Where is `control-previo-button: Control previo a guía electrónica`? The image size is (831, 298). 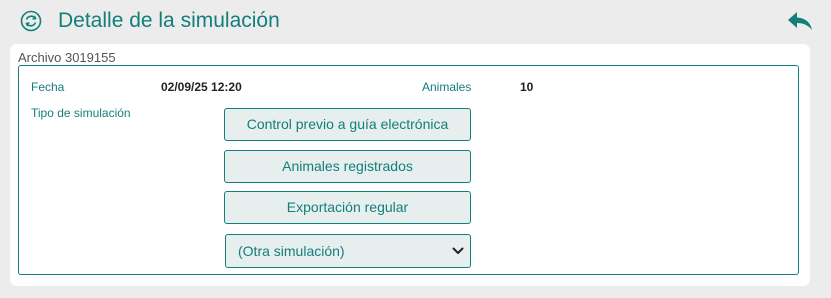 control-previo-button: Control previo a guía electrónica is located at coordinates (347, 124).